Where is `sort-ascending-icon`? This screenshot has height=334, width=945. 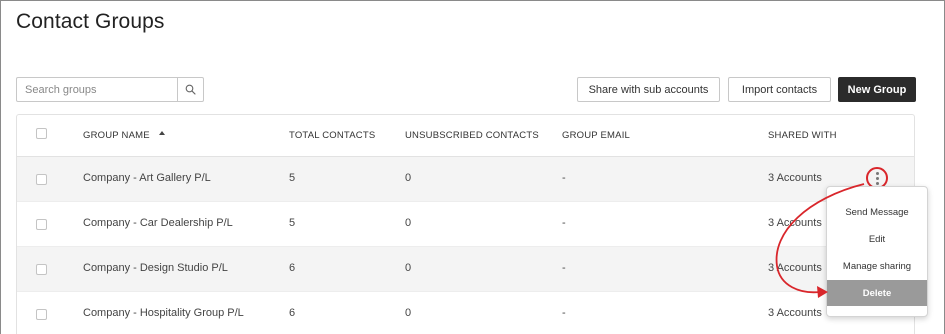
sort-ascending-icon is located at coordinates (161, 133).